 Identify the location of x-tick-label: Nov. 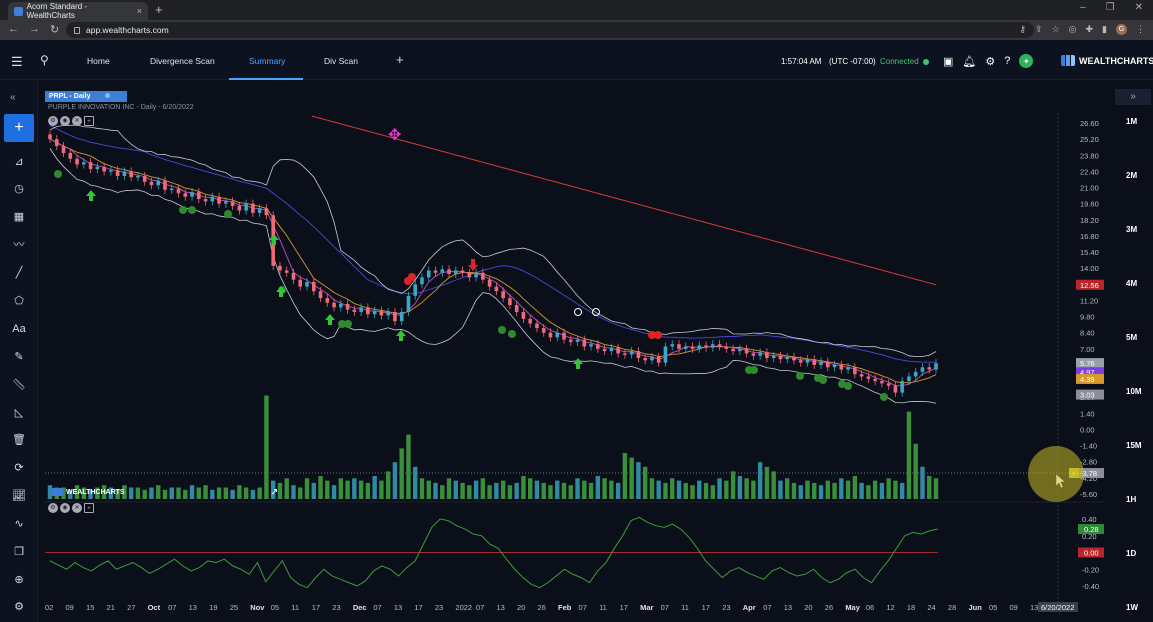
(257, 607).